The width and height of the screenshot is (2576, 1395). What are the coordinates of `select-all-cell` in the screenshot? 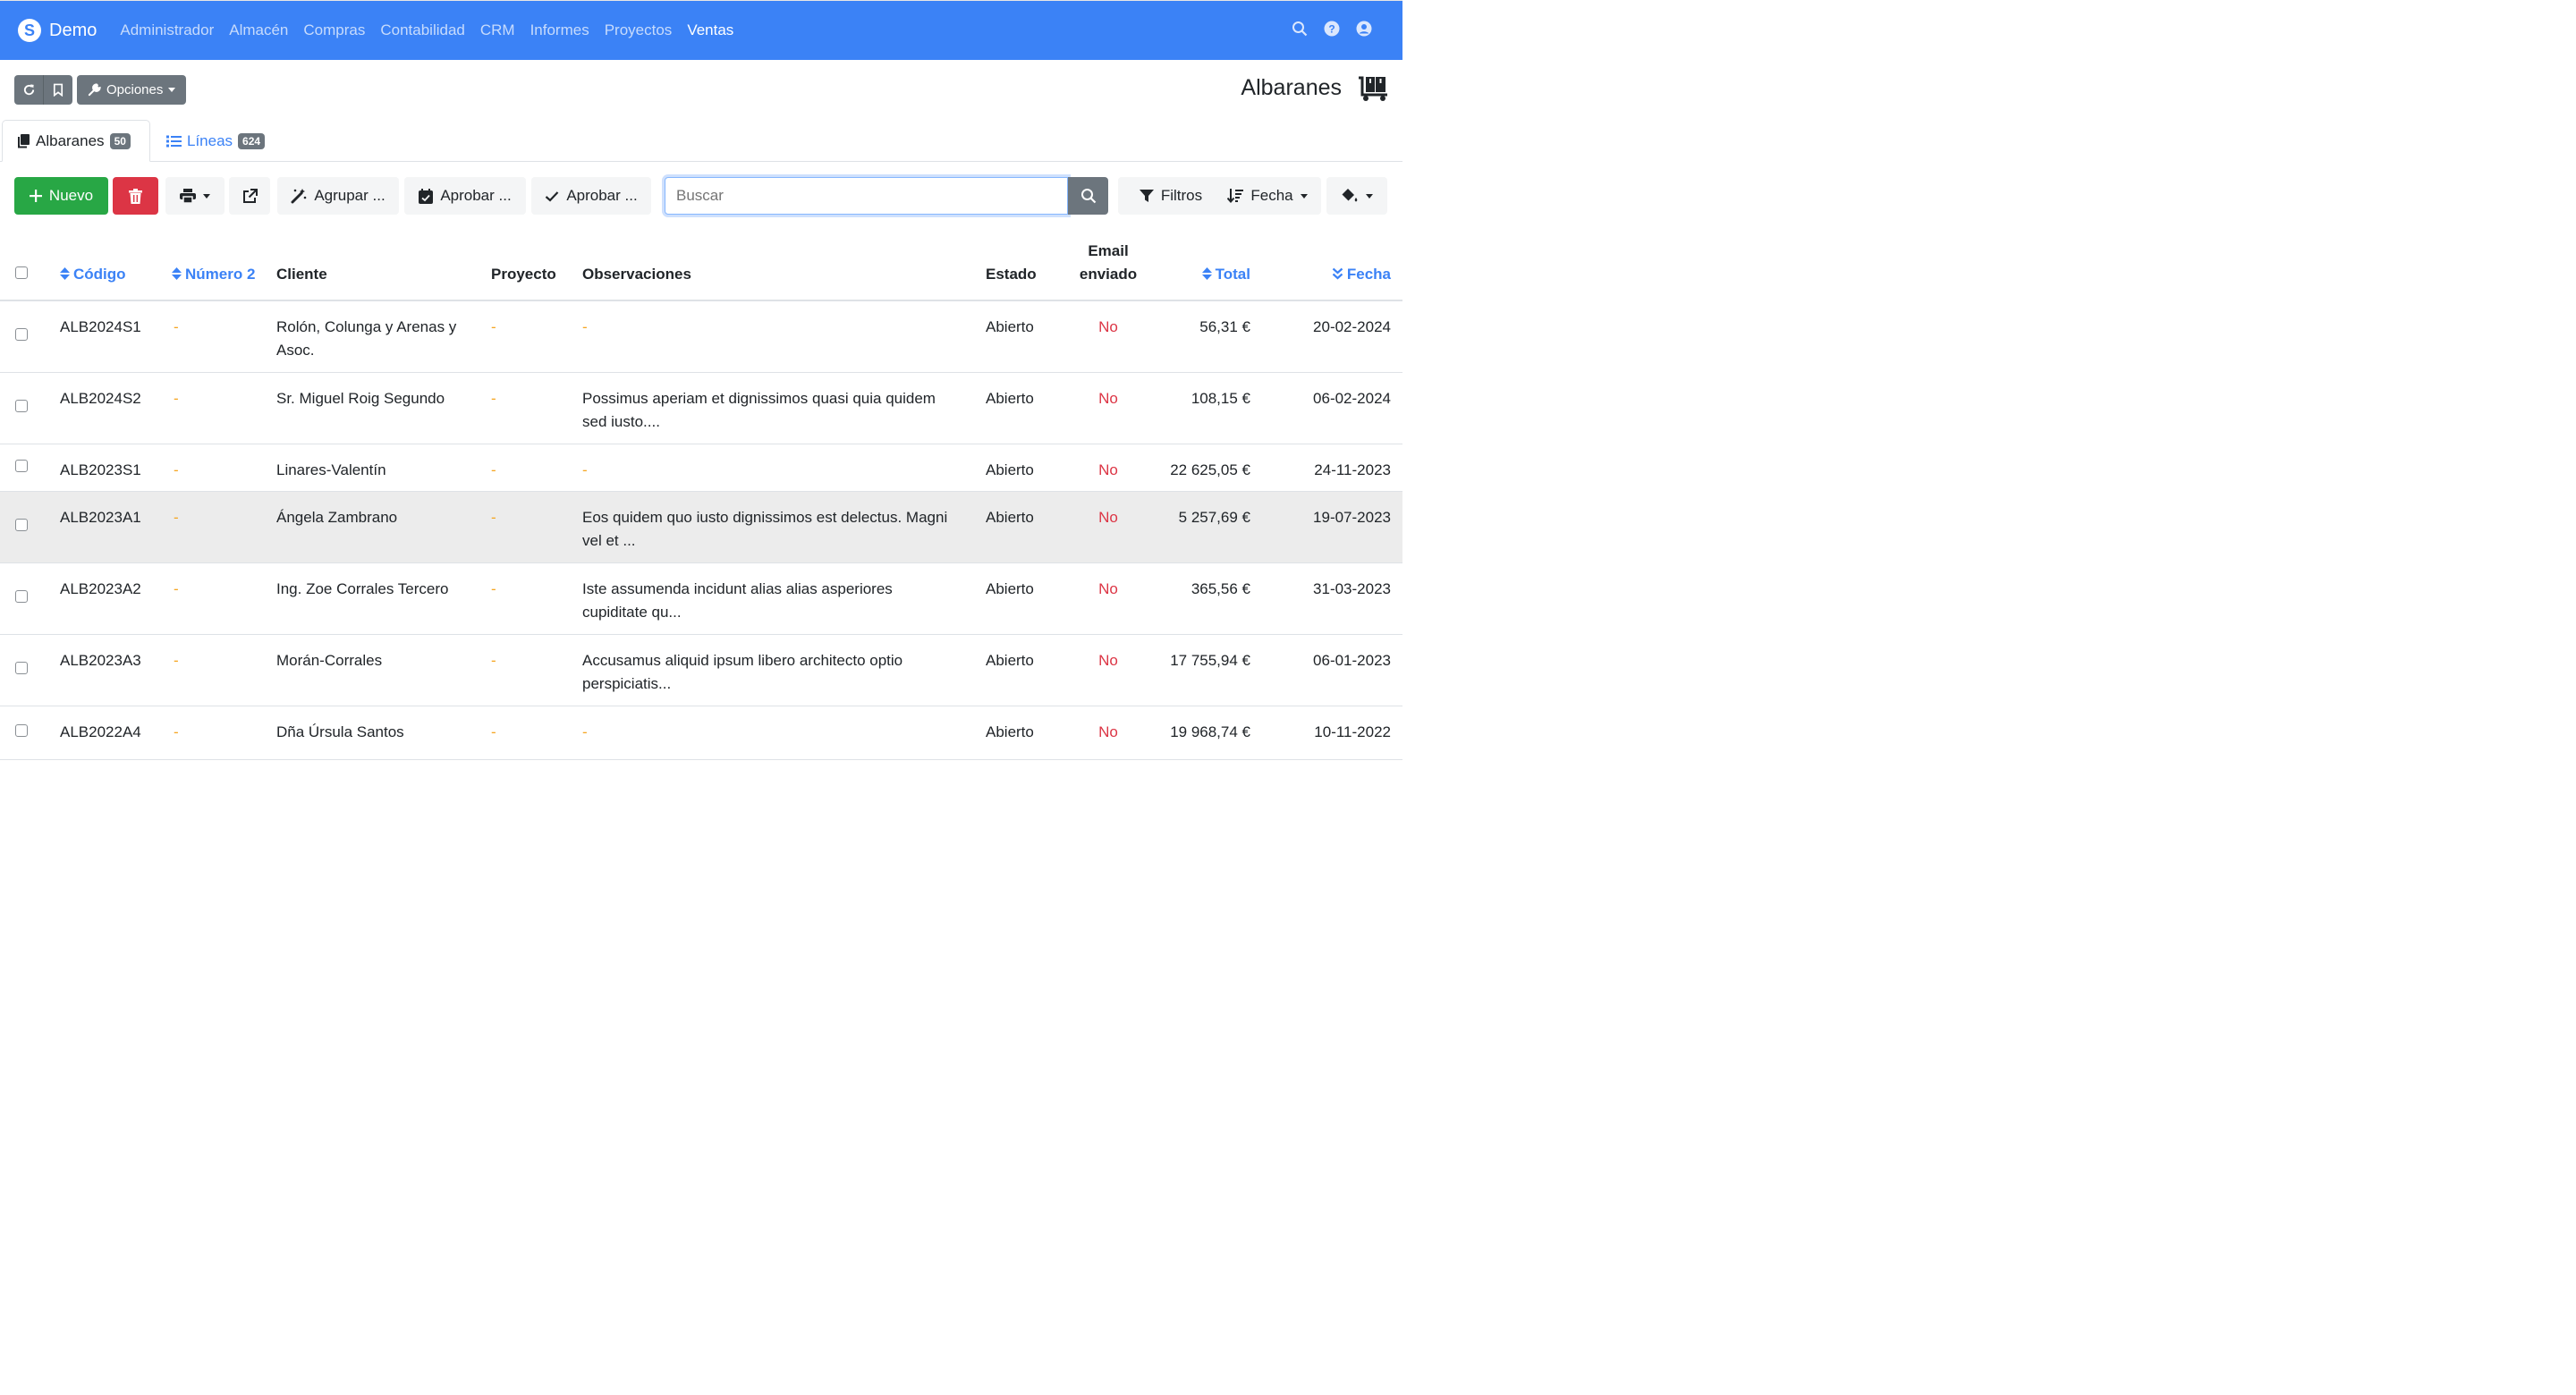 It's located at (30, 270).